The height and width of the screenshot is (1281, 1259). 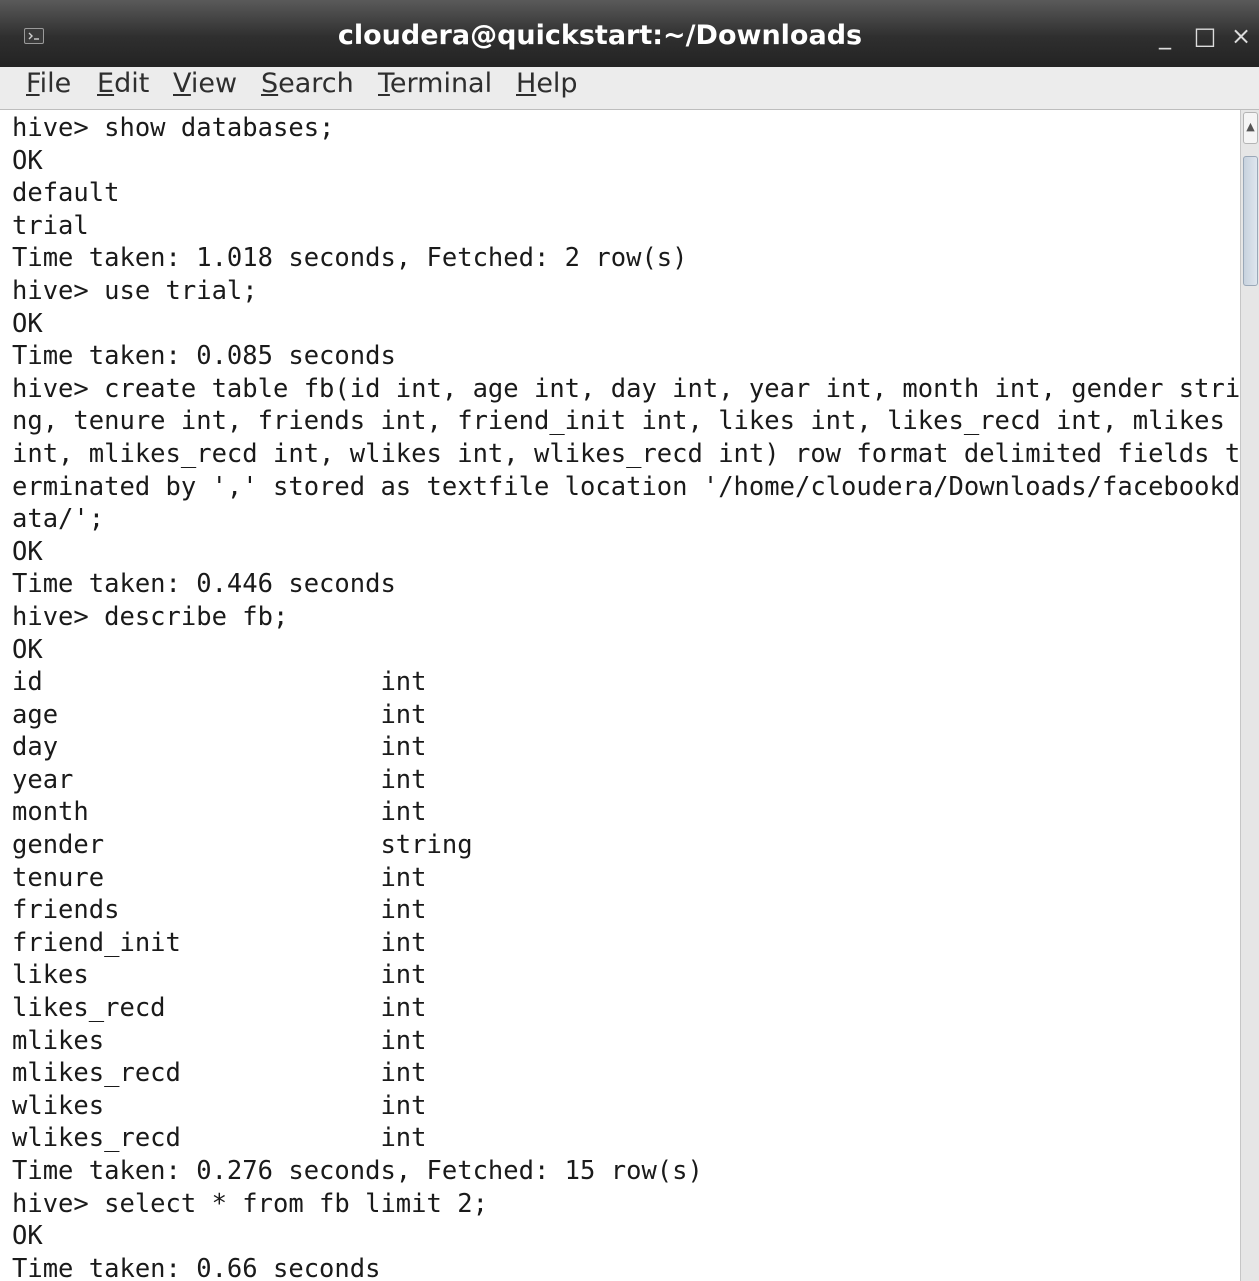 I want to click on terminal-line: likes int, so click(x=219, y=975).